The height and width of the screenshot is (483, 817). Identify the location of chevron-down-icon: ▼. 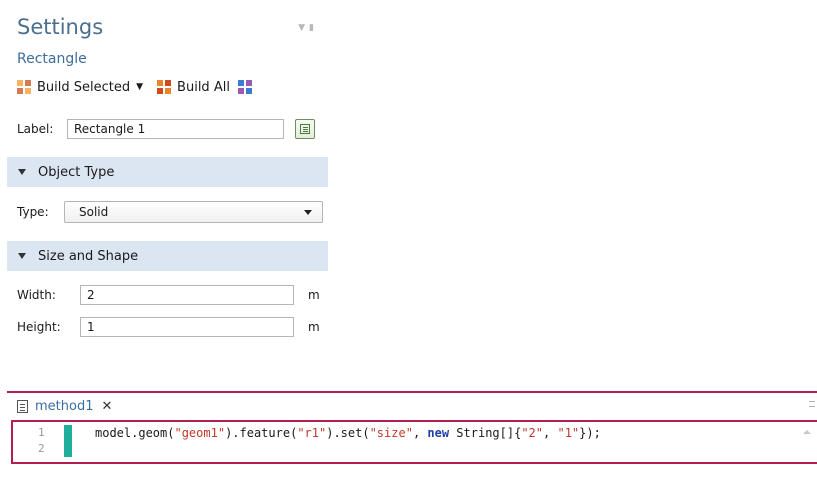
(139, 87).